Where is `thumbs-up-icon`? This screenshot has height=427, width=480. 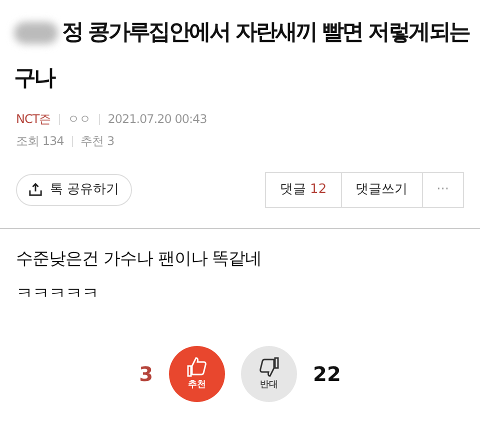
thumbs-up-icon is located at coordinates (197, 366).